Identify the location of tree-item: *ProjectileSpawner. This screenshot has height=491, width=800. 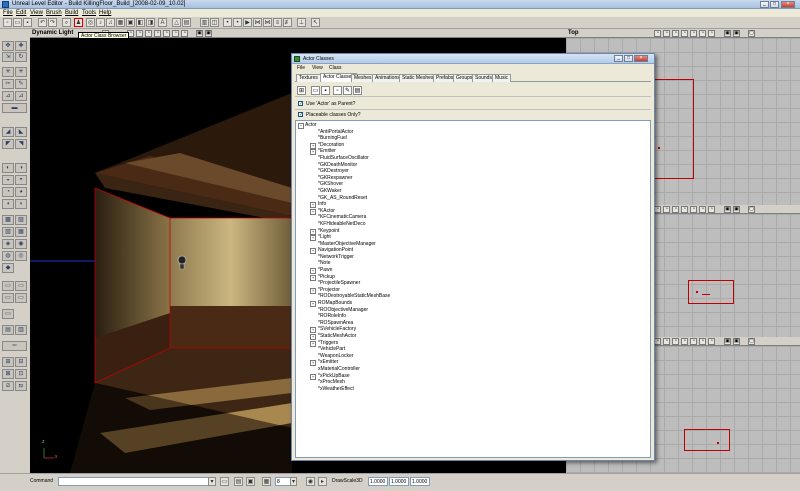
(473, 283).